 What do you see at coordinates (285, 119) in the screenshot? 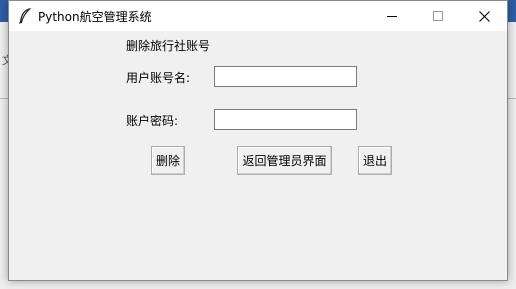
I see `password-input` at bounding box center [285, 119].